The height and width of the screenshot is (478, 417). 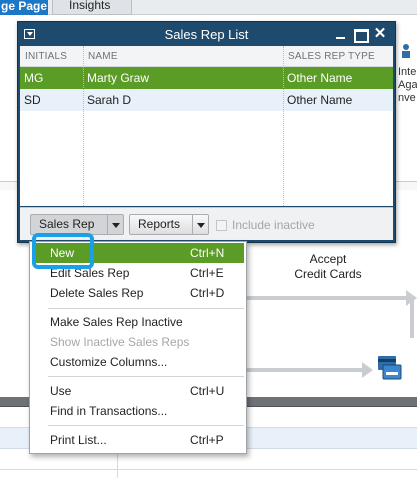 I want to click on menu-item-label: Show Inactive Sales Reps, so click(x=120, y=342).